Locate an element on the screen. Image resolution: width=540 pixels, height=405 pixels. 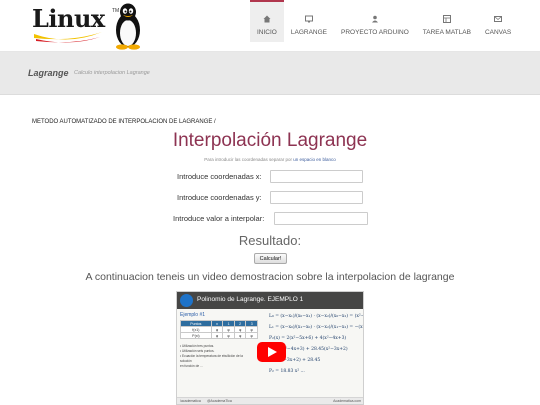
nav-item-proyecto-arduino: PROYECTO ARDUINO is located at coordinates (375, 21).